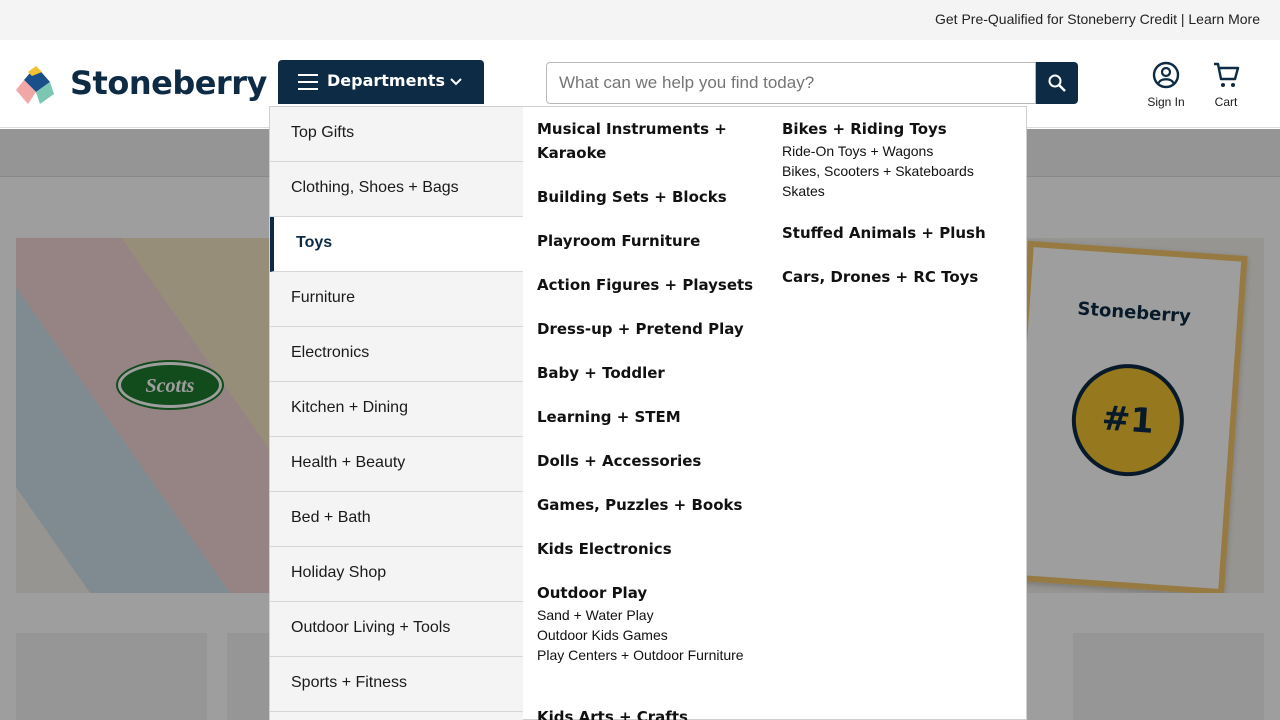 The width and height of the screenshot is (1280, 720). What do you see at coordinates (348, 462) in the screenshot?
I see `department-item-label: Health + Beauty` at bounding box center [348, 462].